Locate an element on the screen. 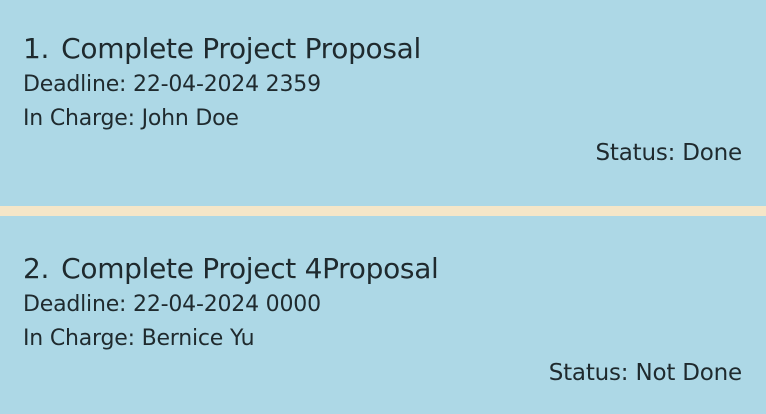 The width and height of the screenshot is (766, 414). task-in-charge: In Charge: John Doe is located at coordinates (131, 118).